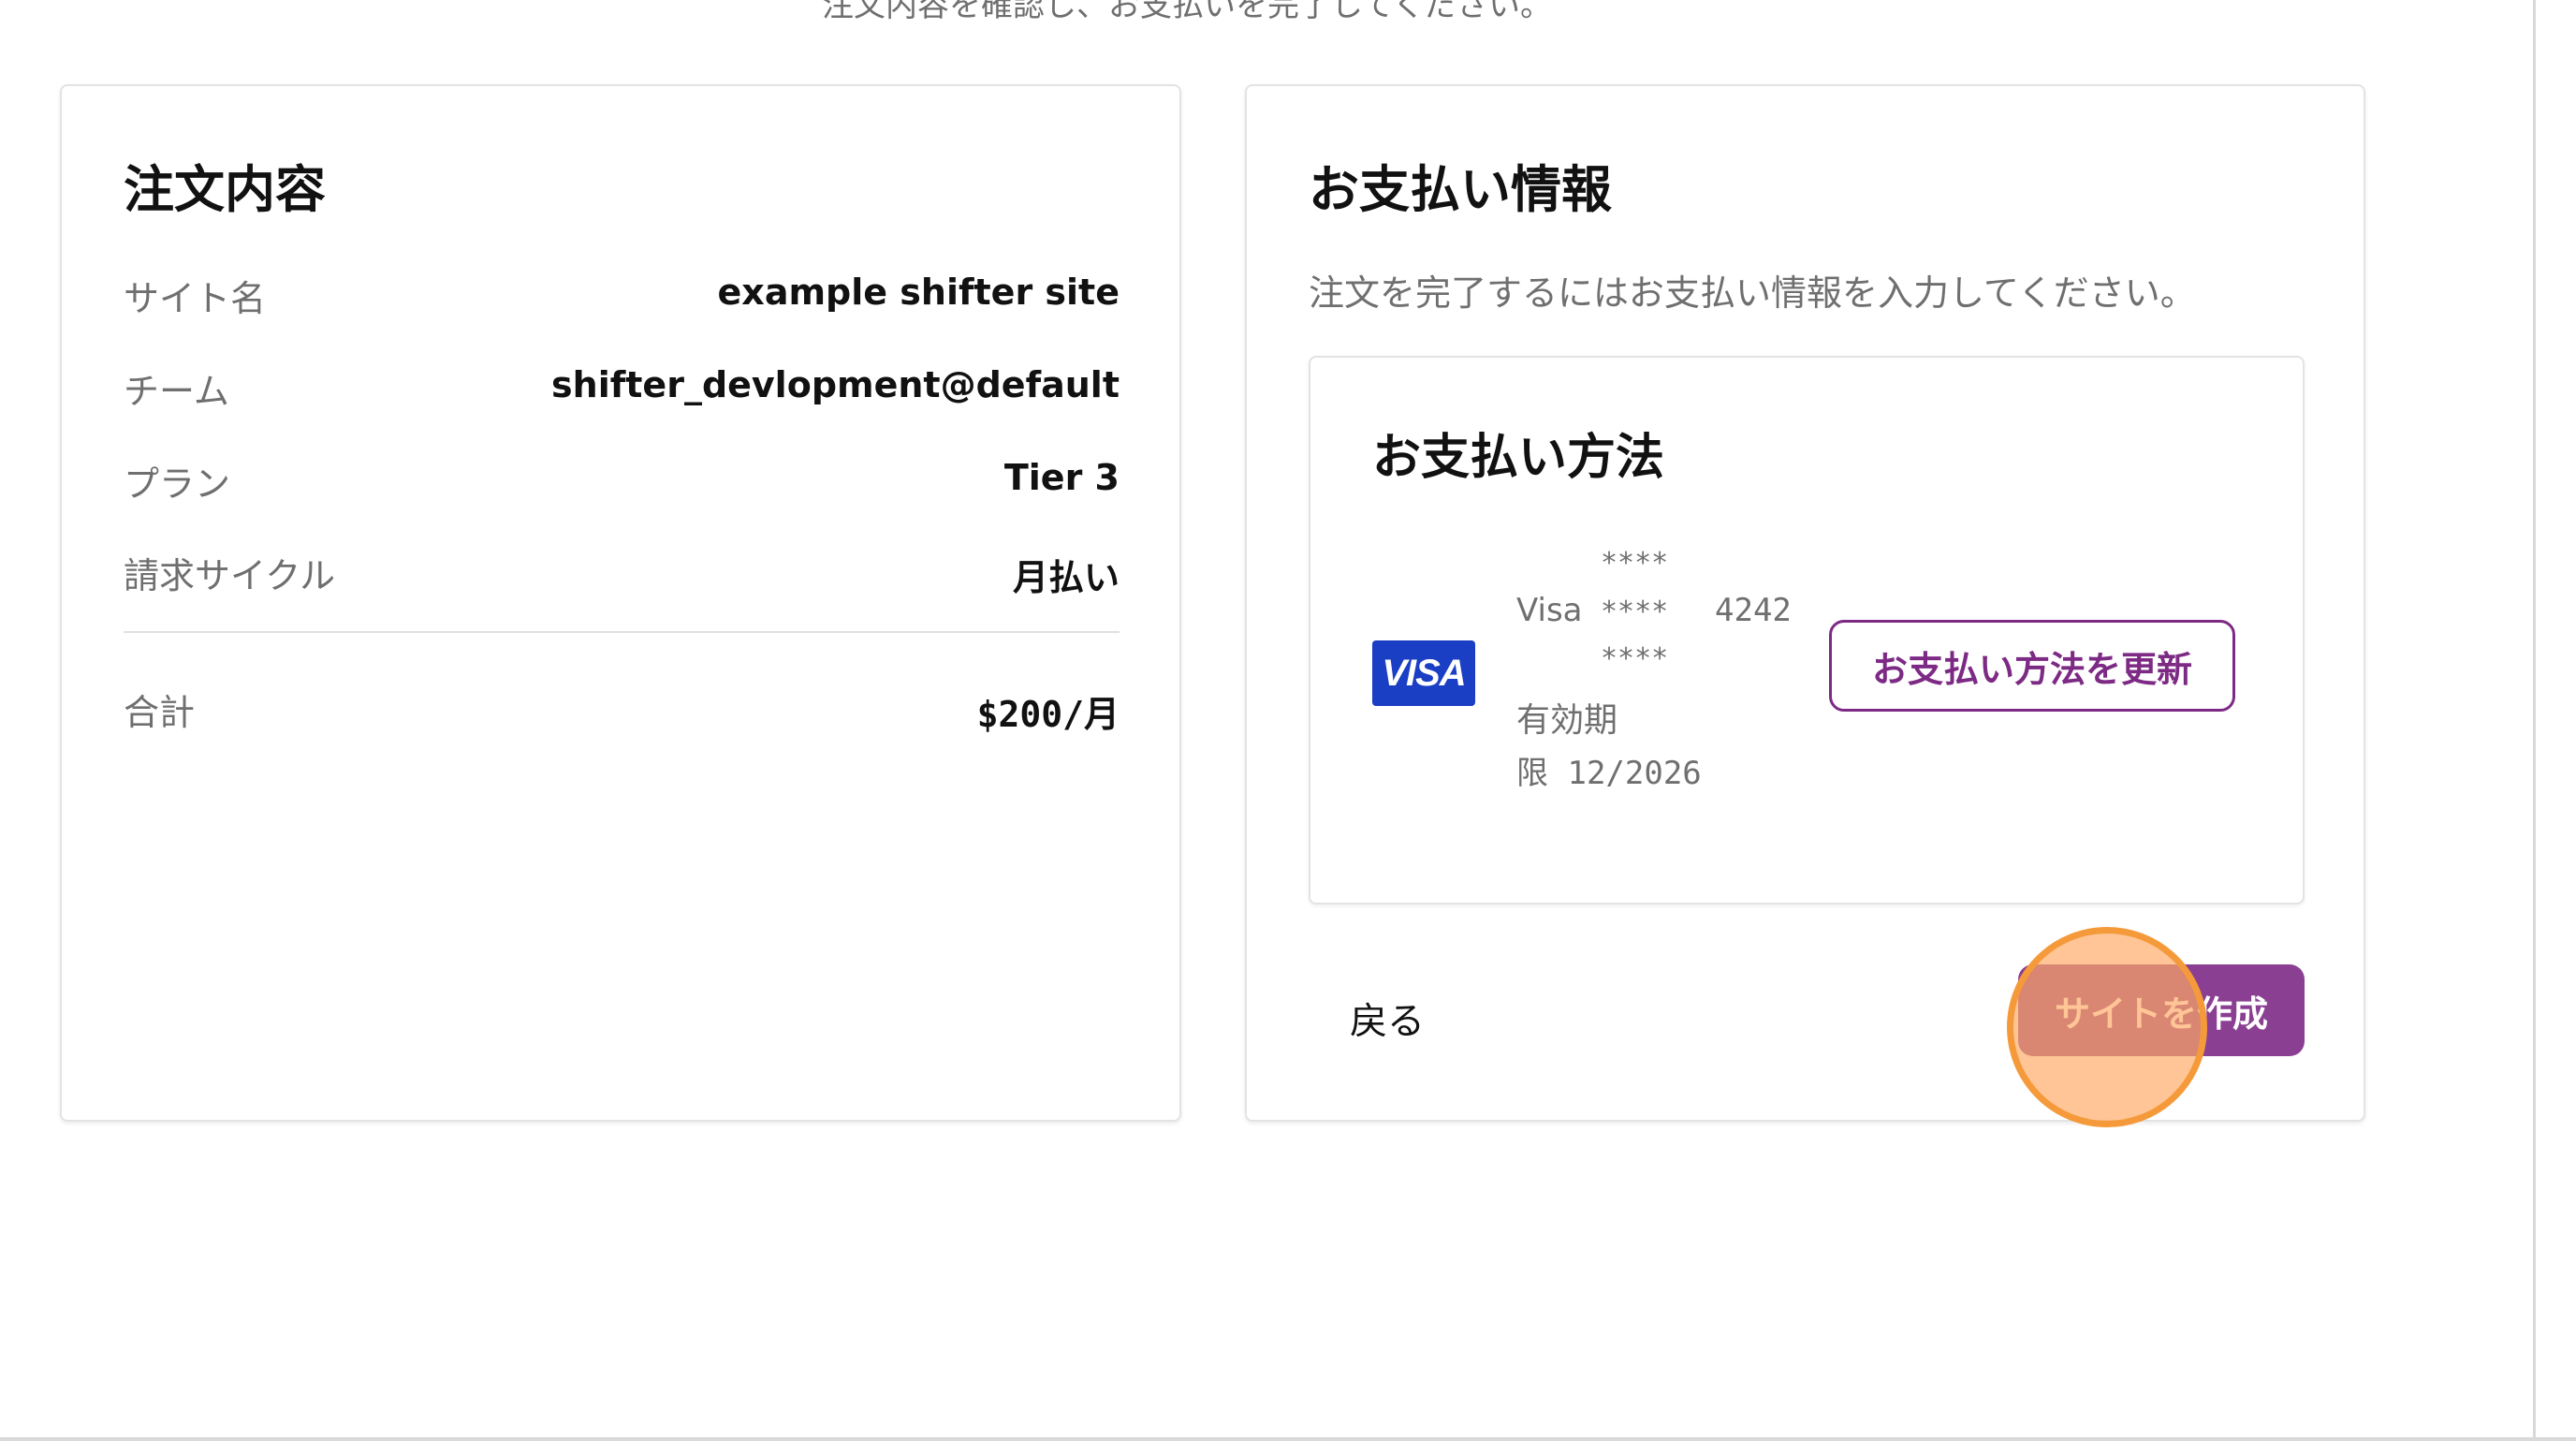 The width and height of the screenshot is (2576, 1441). Describe the element at coordinates (1567, 720) in the screenshot. I see `card-expiry-label: 有効期` at that location.